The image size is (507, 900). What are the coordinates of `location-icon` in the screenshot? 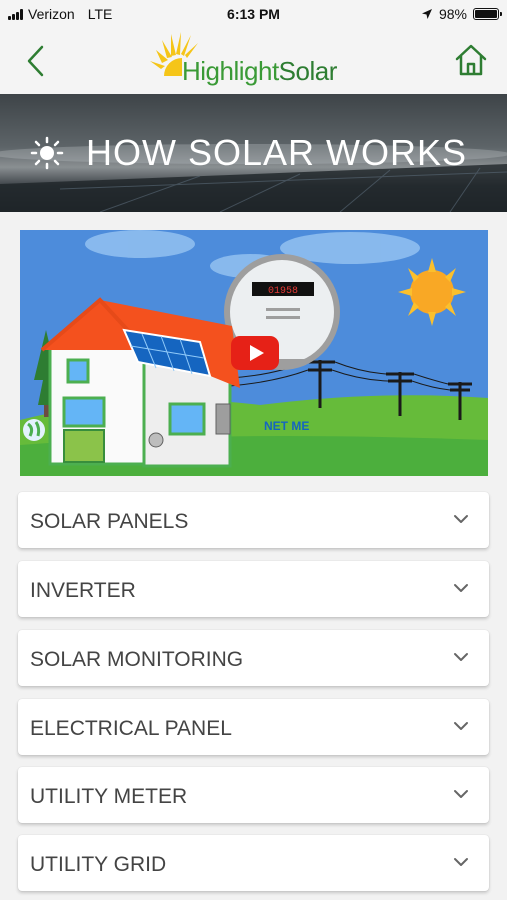 It's located at (426, 14).